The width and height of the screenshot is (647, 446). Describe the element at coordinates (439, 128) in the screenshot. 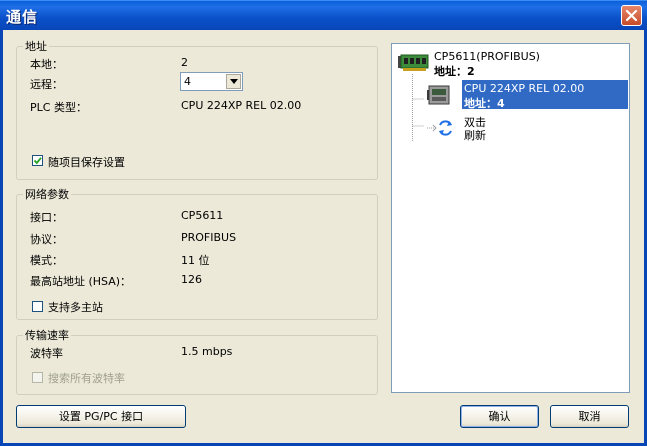

I see `refresh-icon` at that location.